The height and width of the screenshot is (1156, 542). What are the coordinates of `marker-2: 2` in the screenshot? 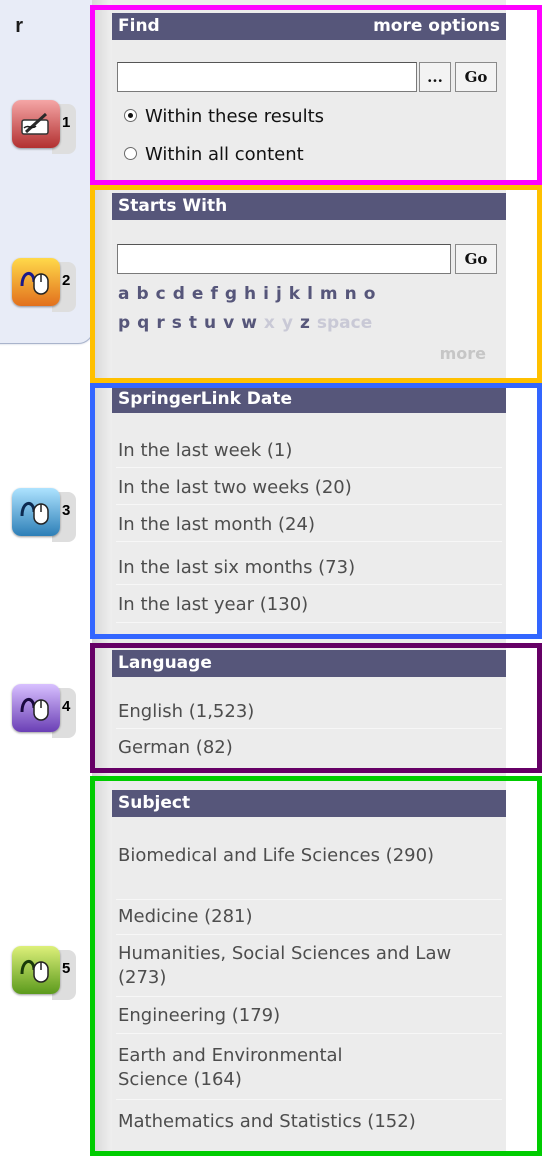 It's located at (44, 287).